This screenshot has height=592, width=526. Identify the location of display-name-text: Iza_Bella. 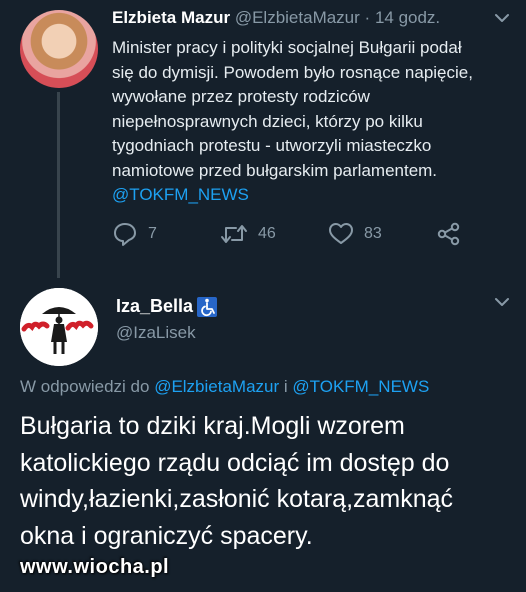
(155, 306).